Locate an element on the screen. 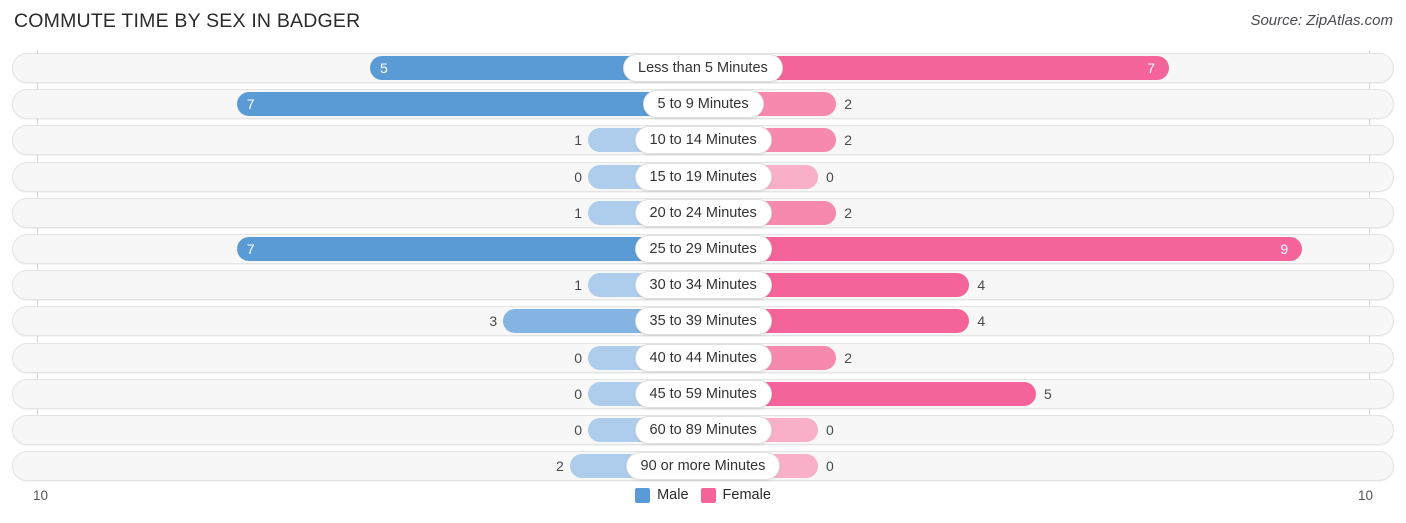 The height and width of the screenshot is (523, 1406). category-label-9: 40 to 44 Minutes is located at coordinates (703, 357).